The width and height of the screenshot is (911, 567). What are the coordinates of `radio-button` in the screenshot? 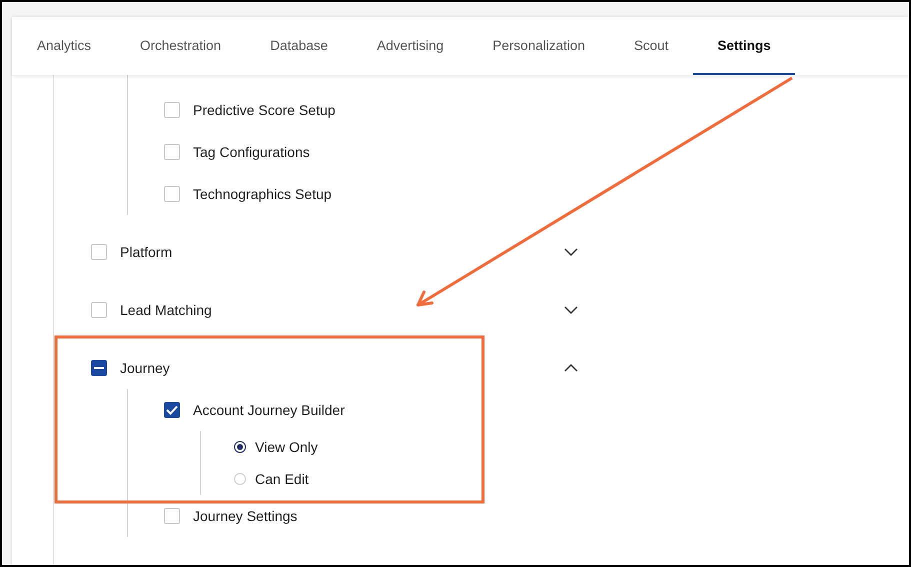 It's located at (240, 447).